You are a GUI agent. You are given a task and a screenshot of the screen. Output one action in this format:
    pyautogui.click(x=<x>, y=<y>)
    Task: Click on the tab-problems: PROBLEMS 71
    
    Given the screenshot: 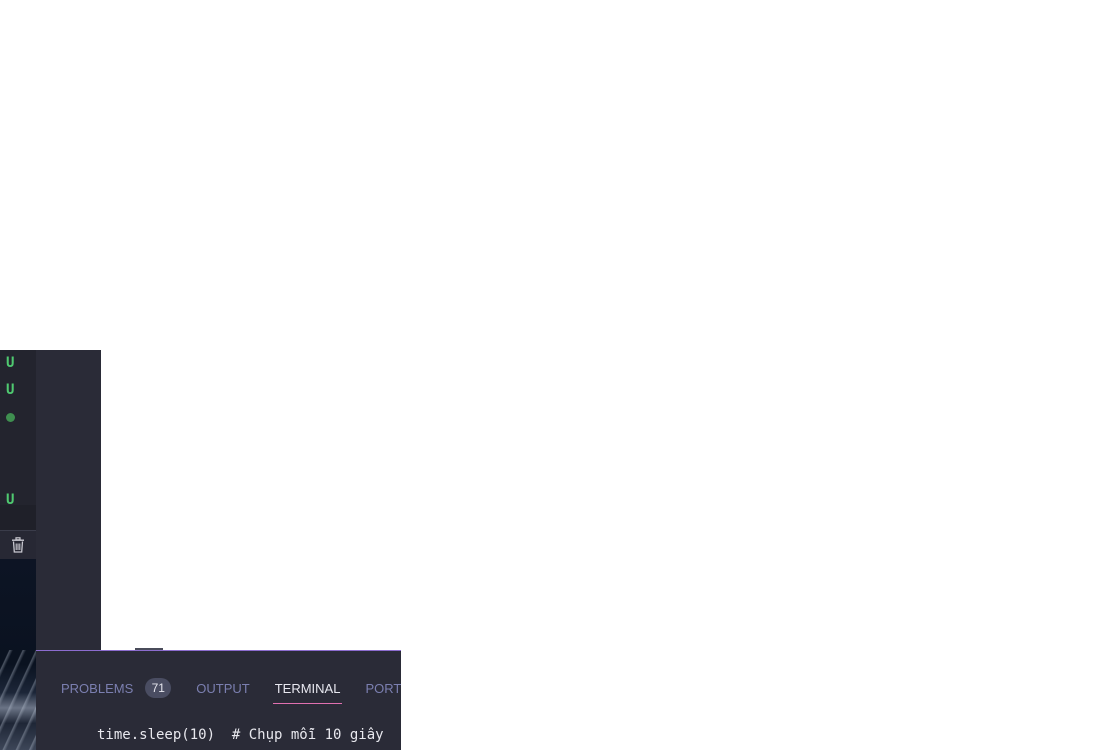 What is the action you would take?
    pyautogui.click(x=116, y=688)
    